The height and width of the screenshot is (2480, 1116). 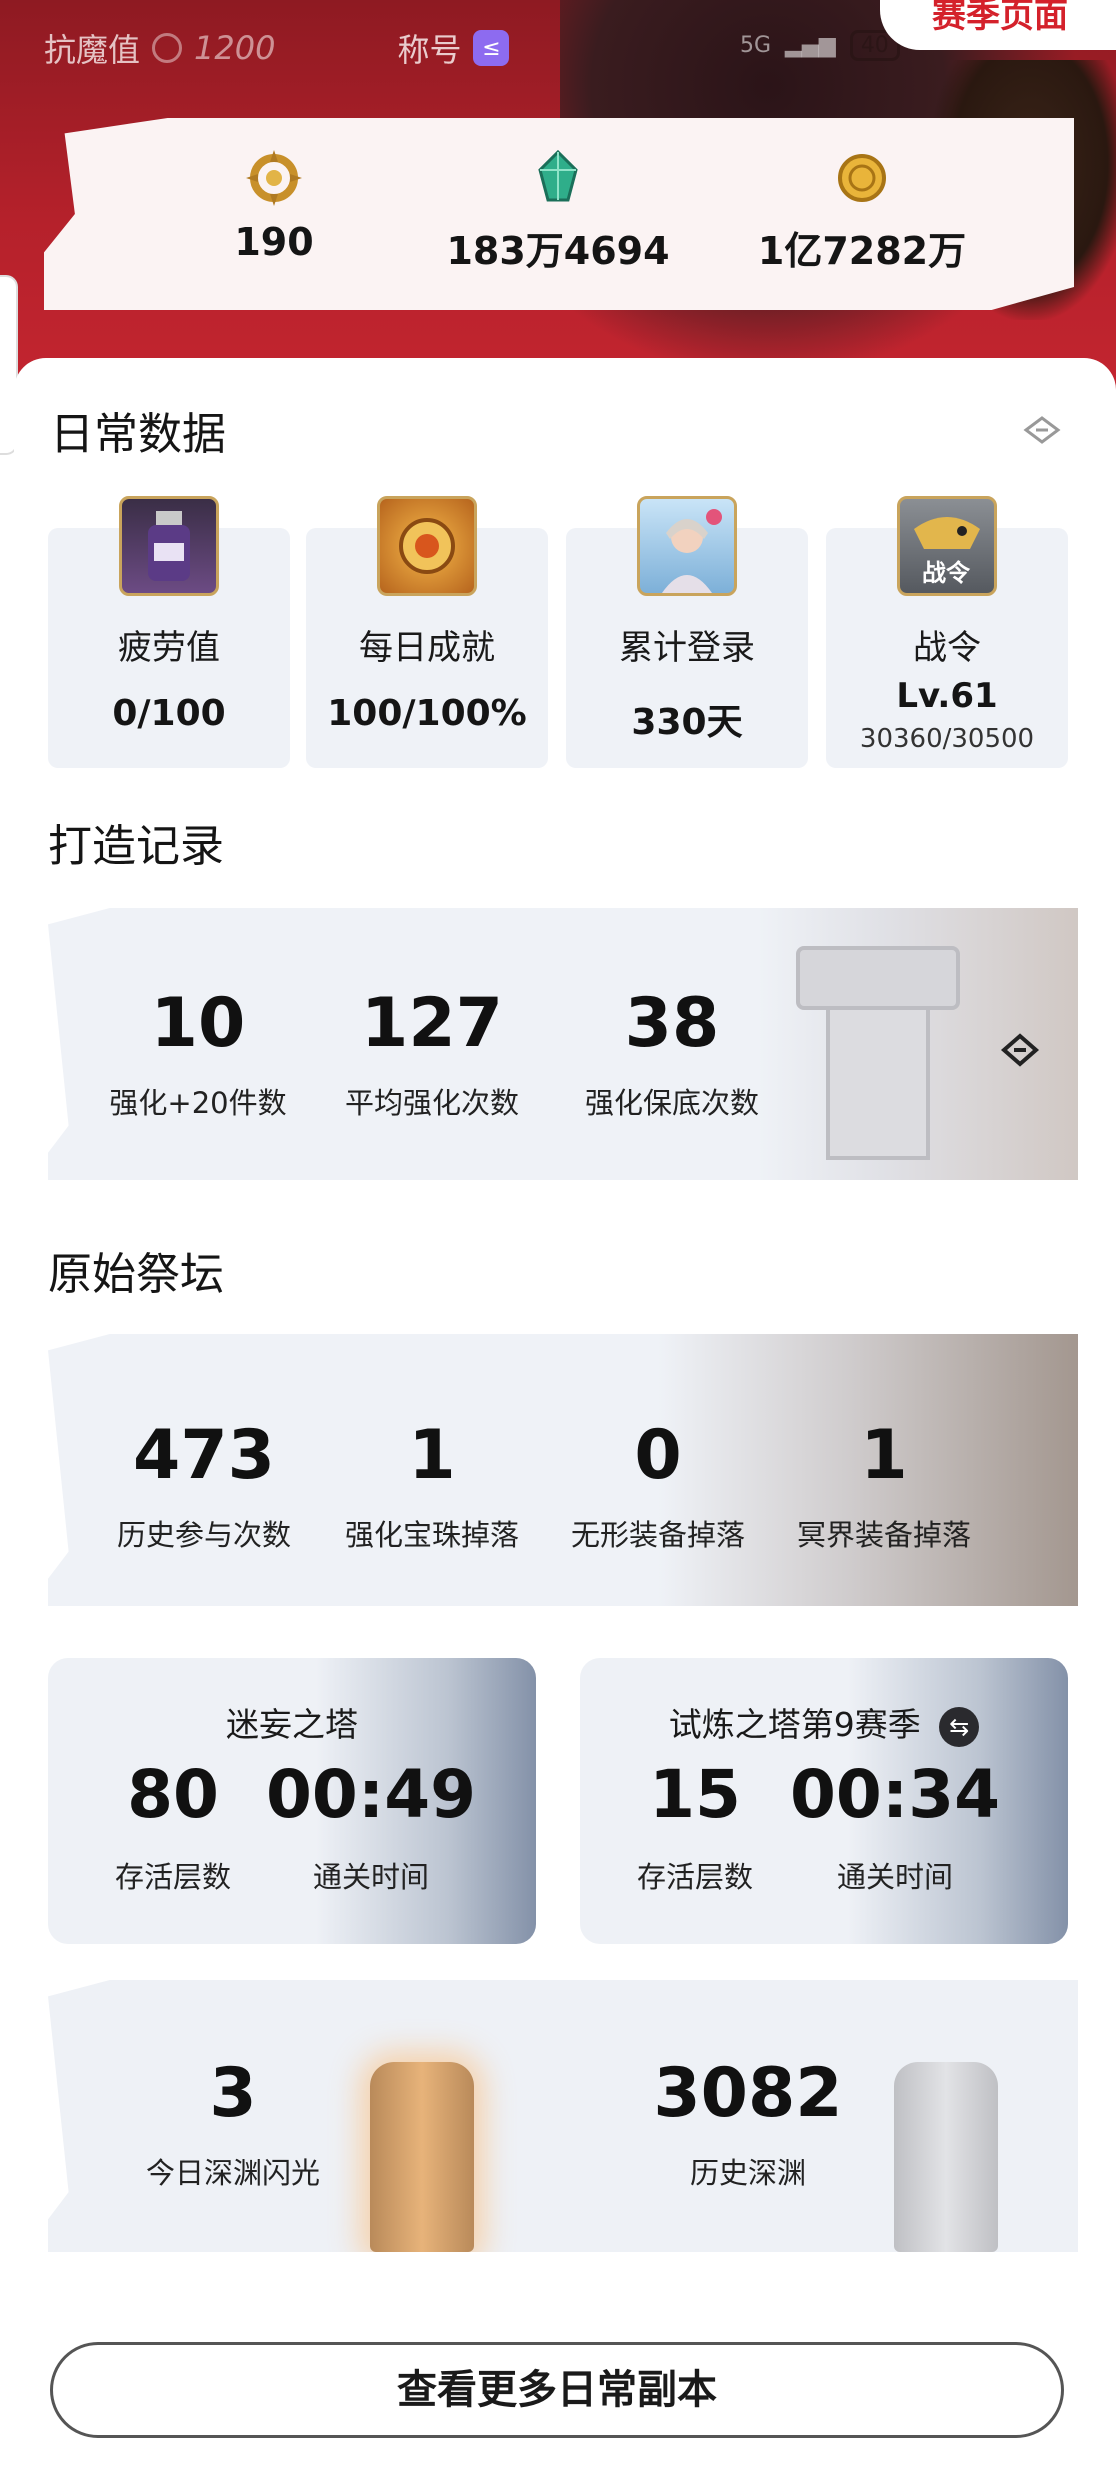 I want to click on altar-stat: 473 历史参与次数, so click(x=204, y=1488).